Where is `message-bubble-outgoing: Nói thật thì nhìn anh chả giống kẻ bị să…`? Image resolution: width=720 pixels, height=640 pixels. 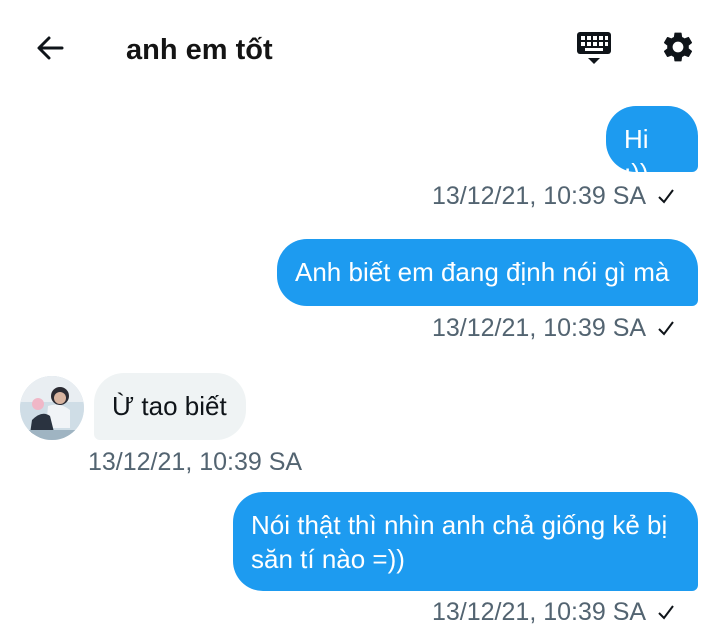 message-bubble-outgoing: Nói thật thì nhìn anh chả giống kẻ bị să… is located at coordinates (465, 541).